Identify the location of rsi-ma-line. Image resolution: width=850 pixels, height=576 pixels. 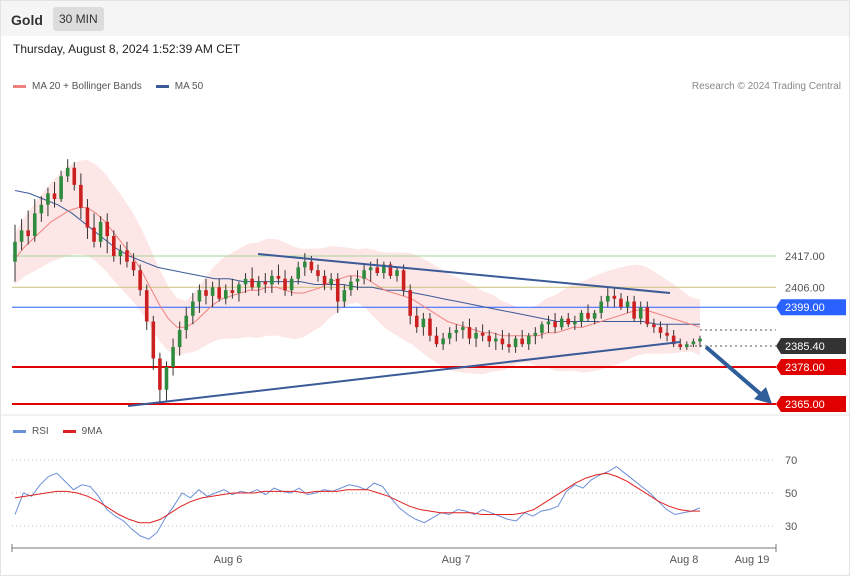
(357, 498).